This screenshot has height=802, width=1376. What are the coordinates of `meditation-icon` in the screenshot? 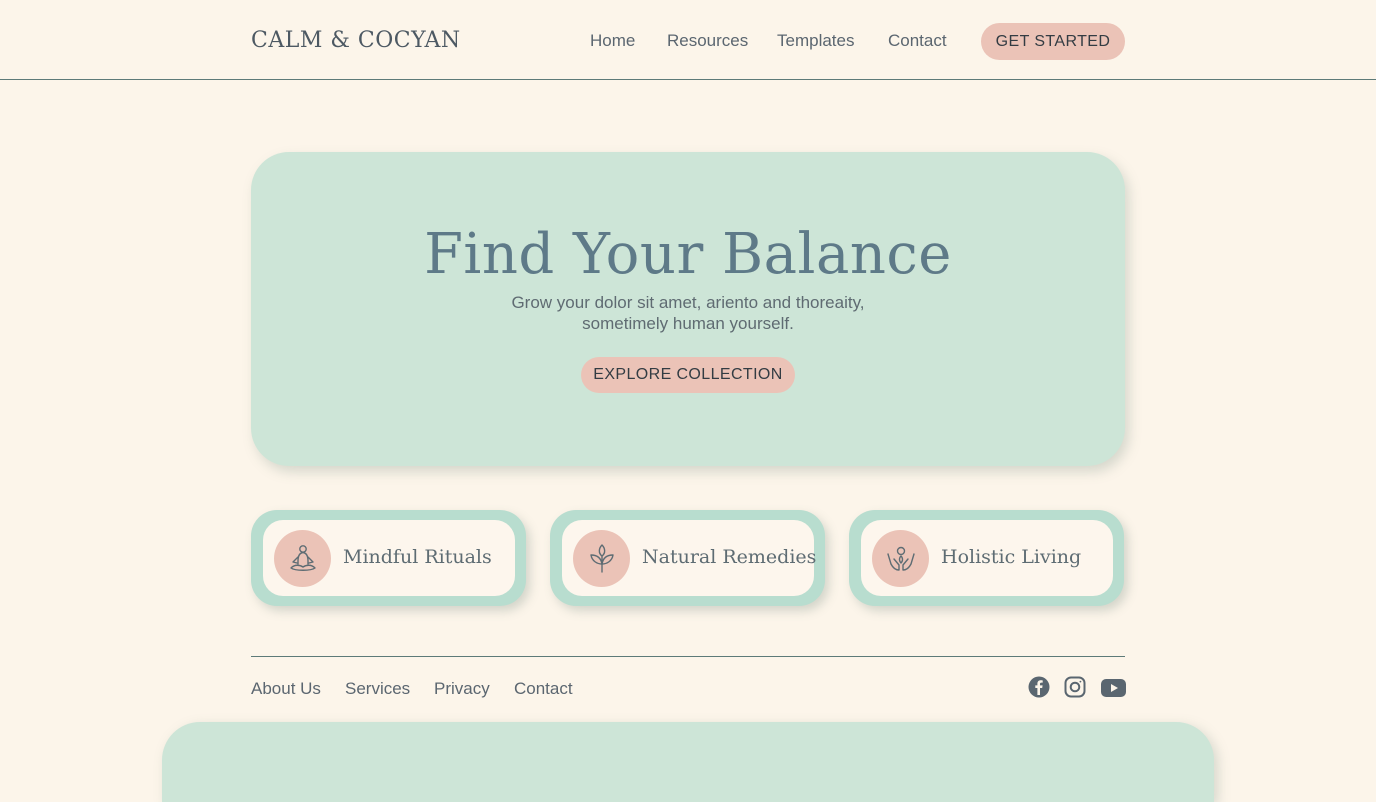 It's located at (302, 558).